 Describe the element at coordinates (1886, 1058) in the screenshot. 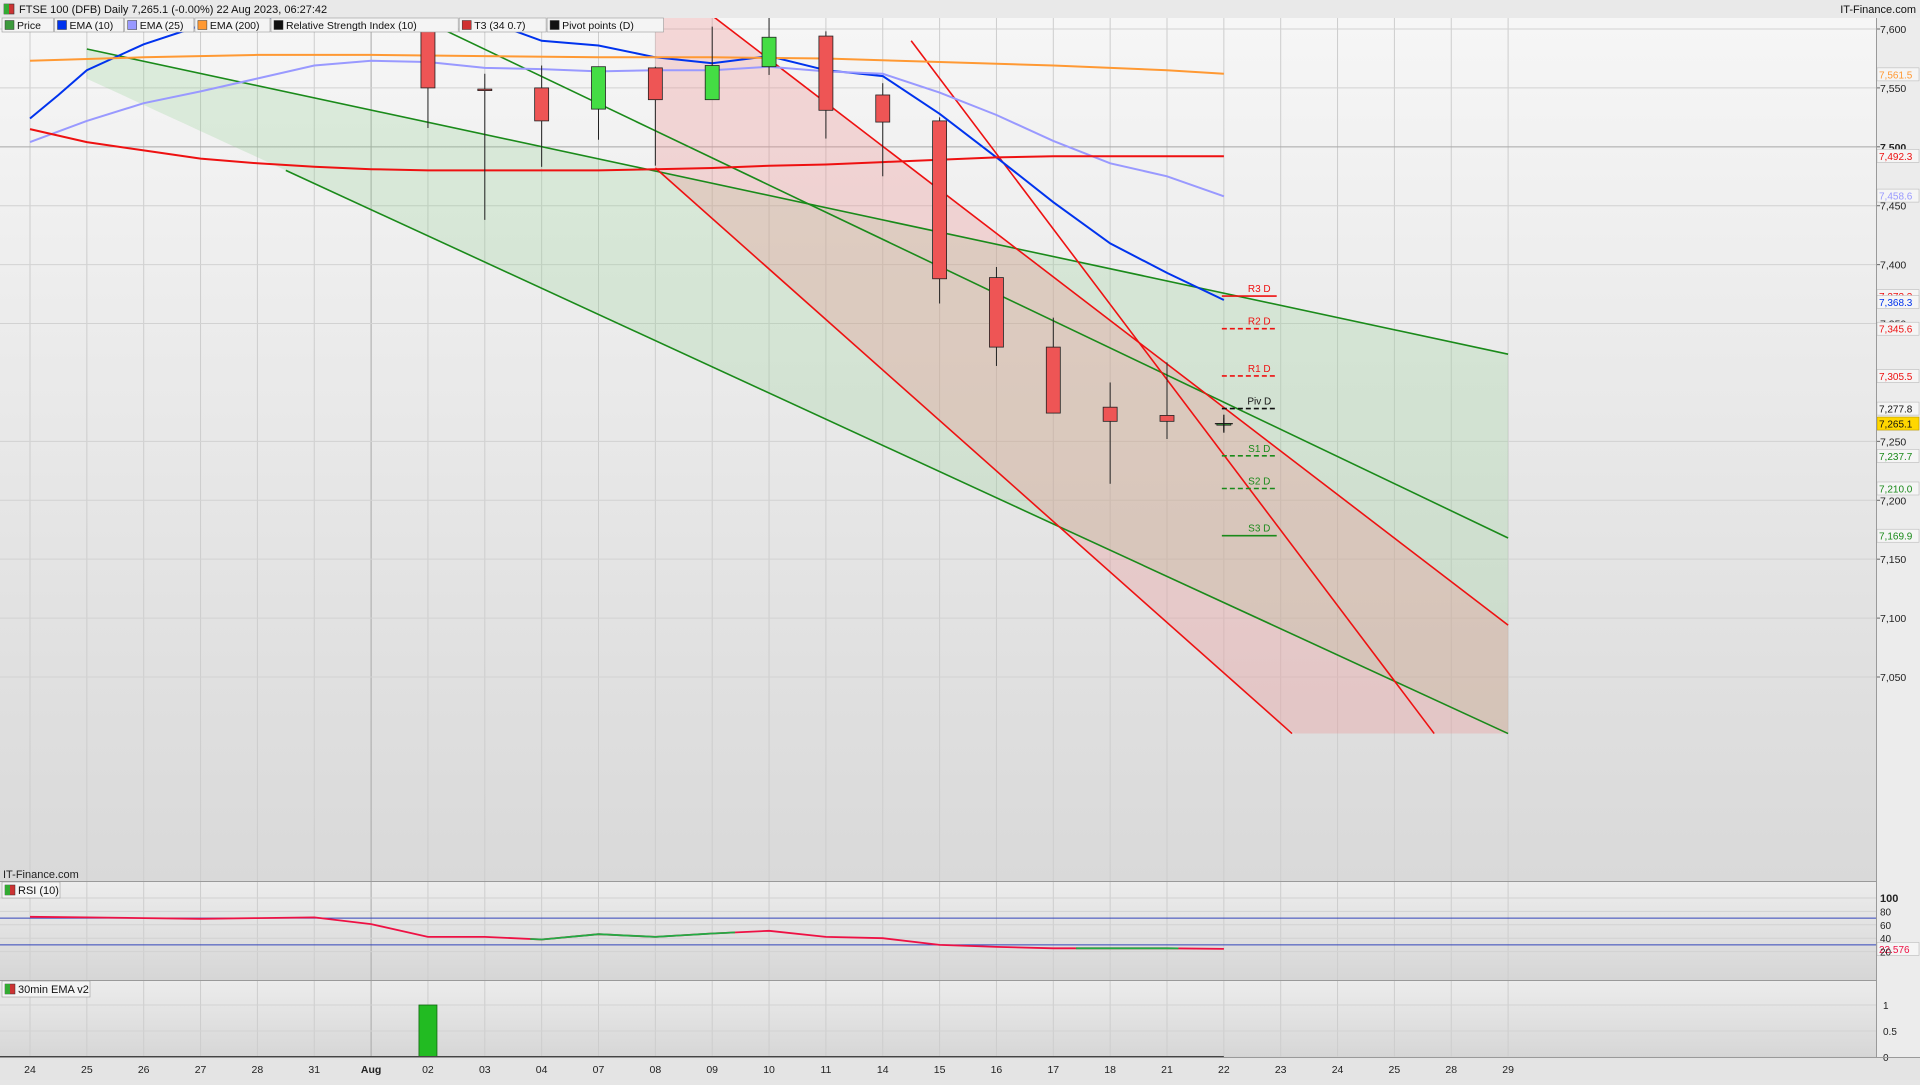

I see `ema30-tick-label: 0` at that location.